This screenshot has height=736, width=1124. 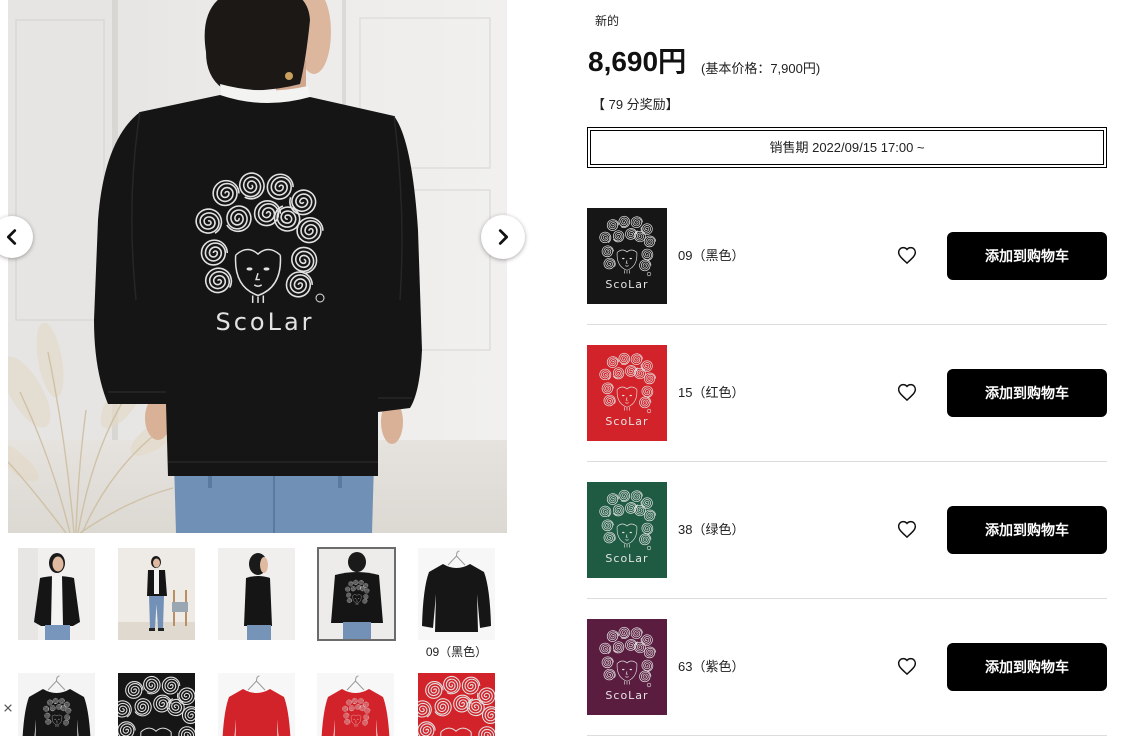 I want to click on variant-row-black: ScoLar 09（黑色） 添加到购物车, so click(x=847, y=256).